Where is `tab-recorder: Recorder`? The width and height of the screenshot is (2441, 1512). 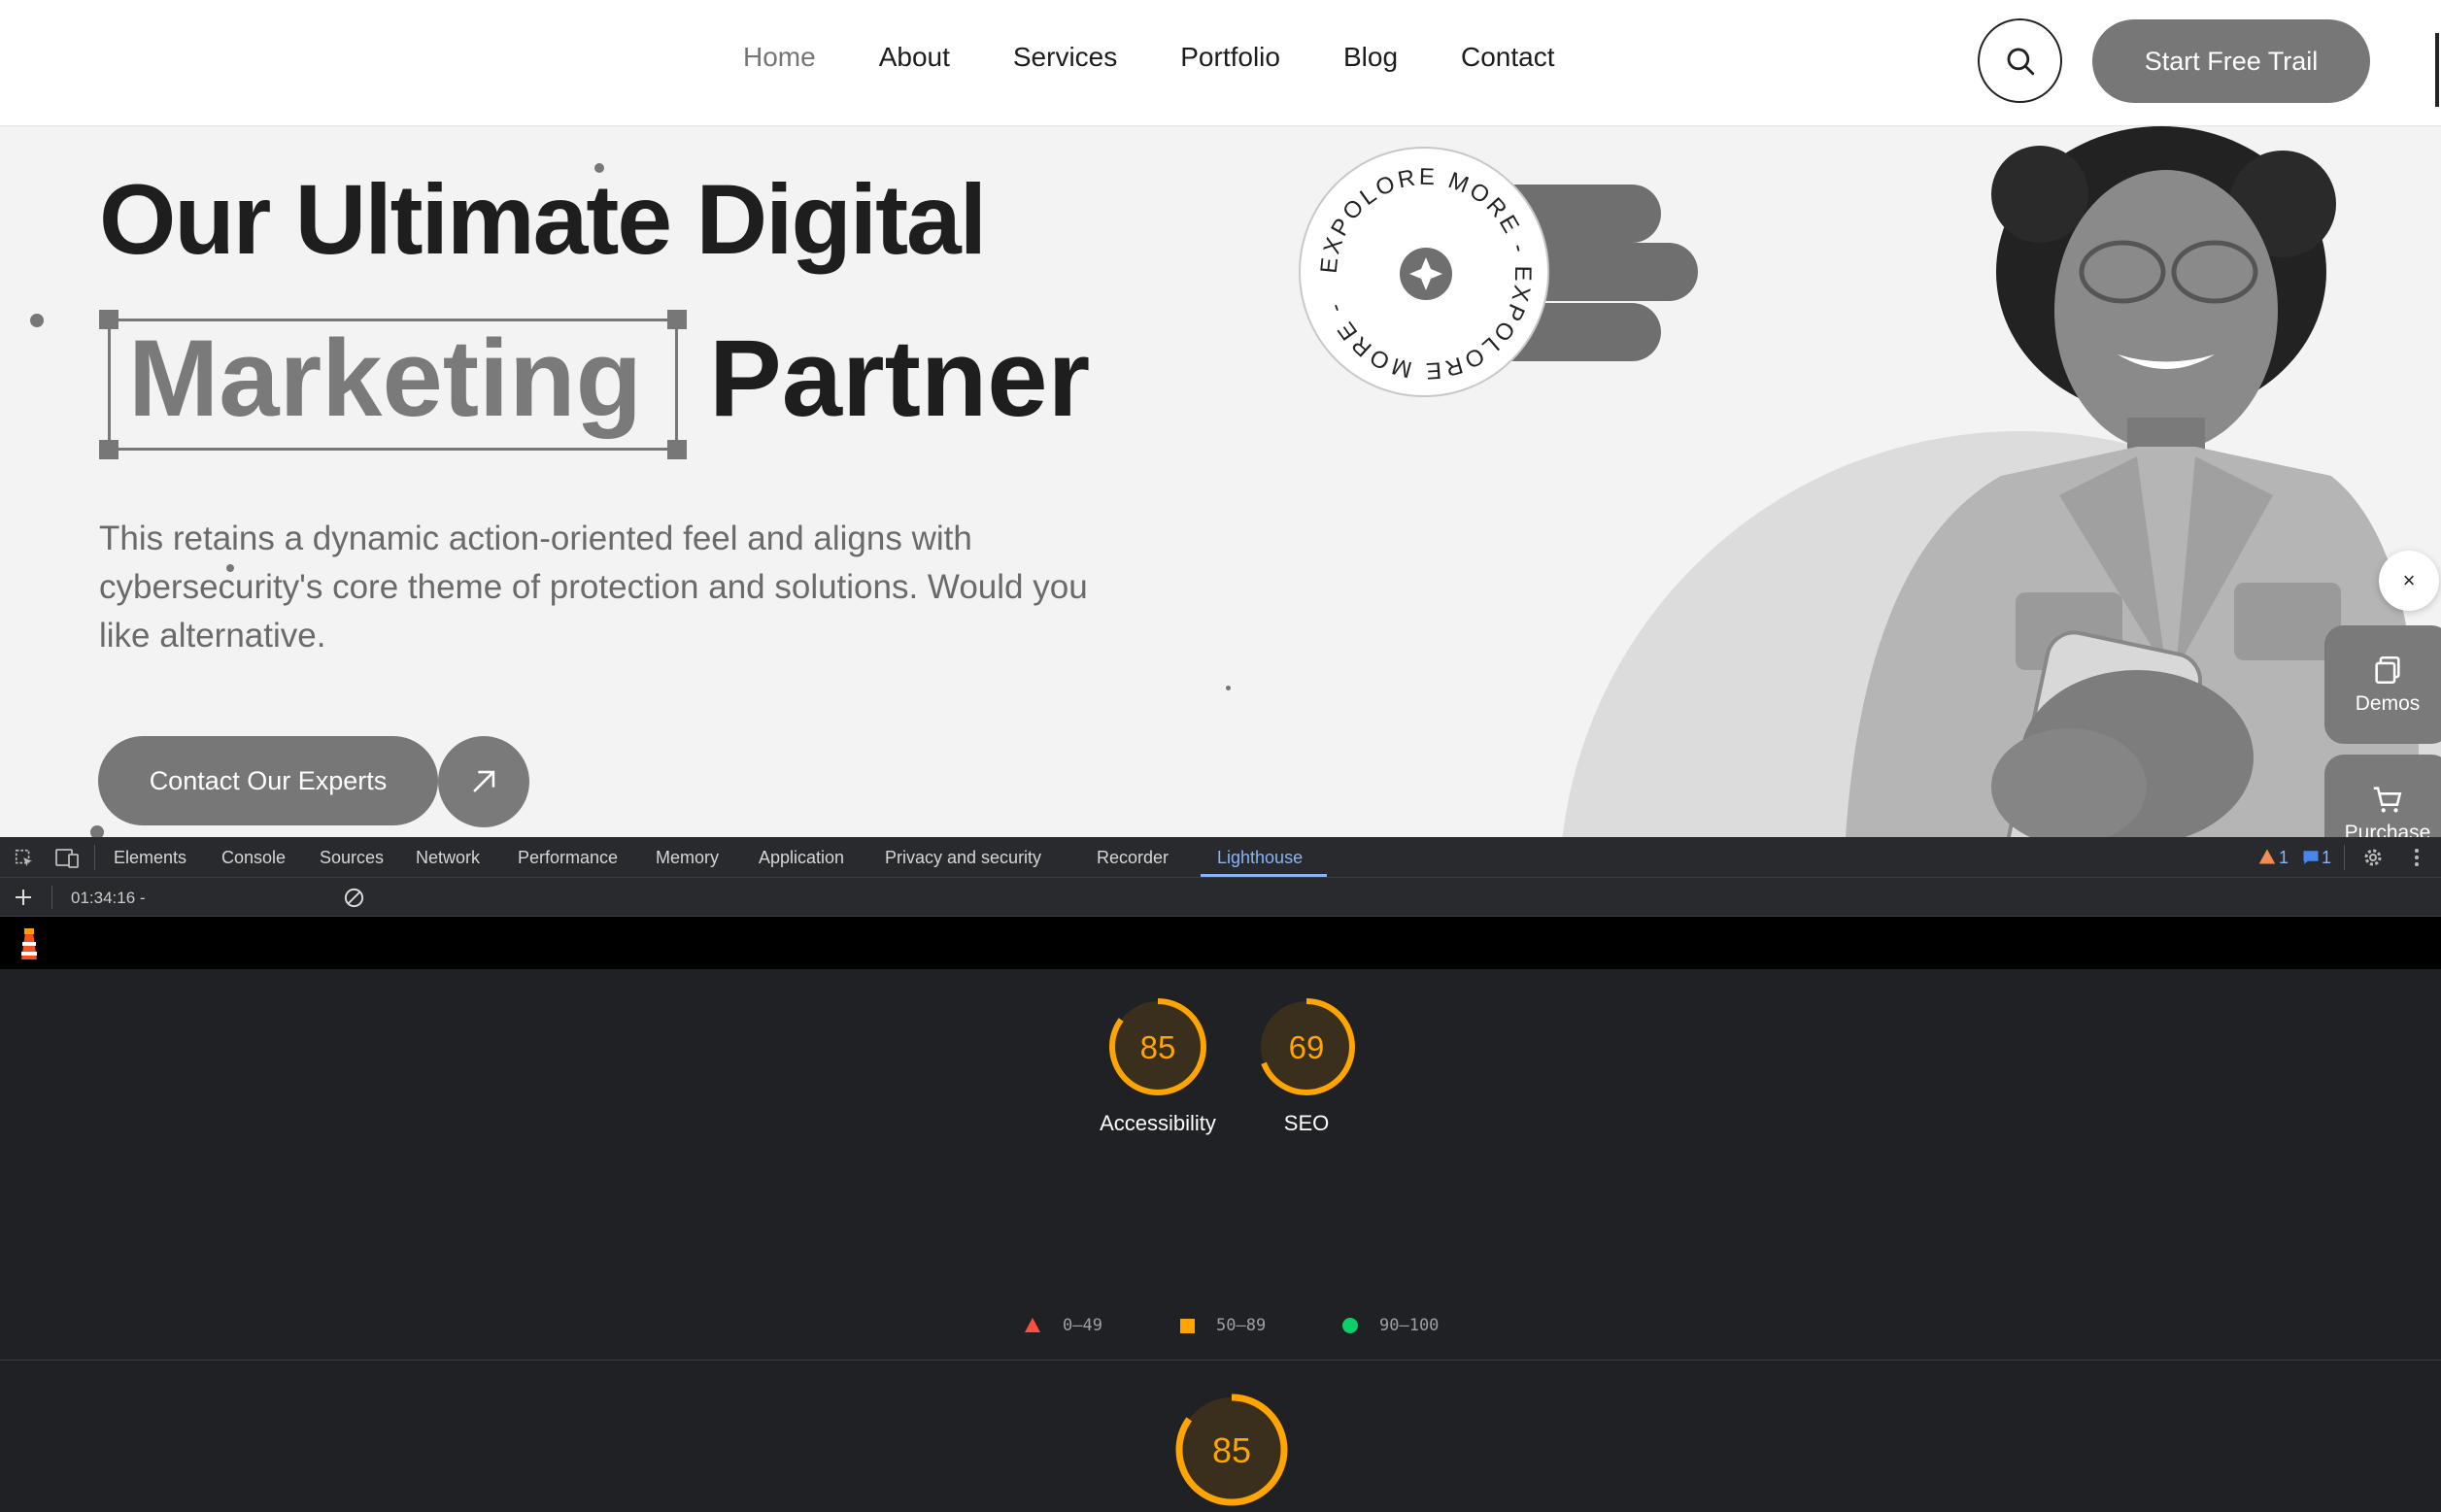 tab-recorder: Recorder is located at coordinates (1133, 858).